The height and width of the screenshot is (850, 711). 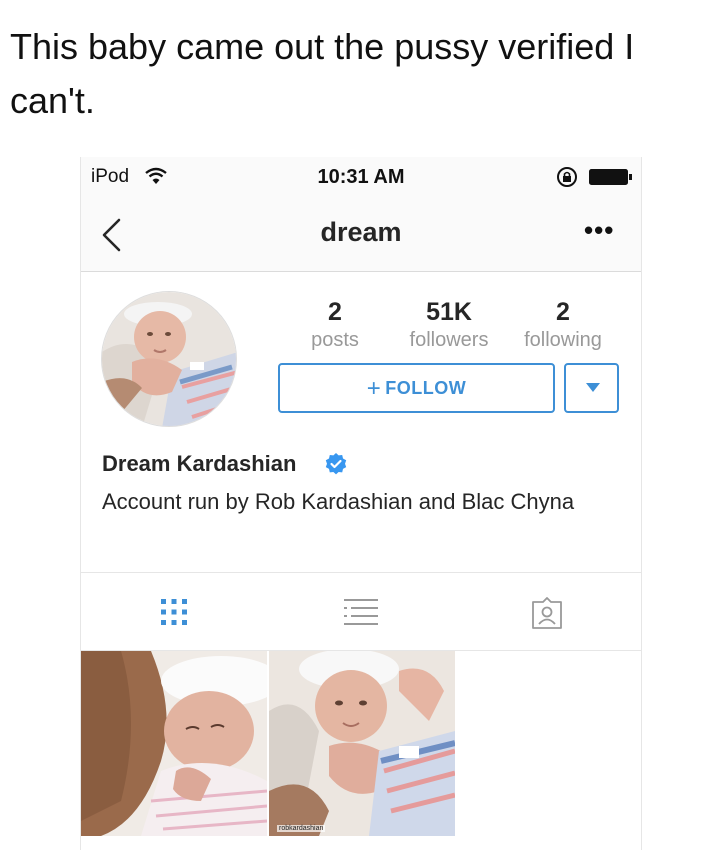 What do you see at coordinates (169, 359) in the screenshot?
I see `avatar` at bounding box center [169, 359].